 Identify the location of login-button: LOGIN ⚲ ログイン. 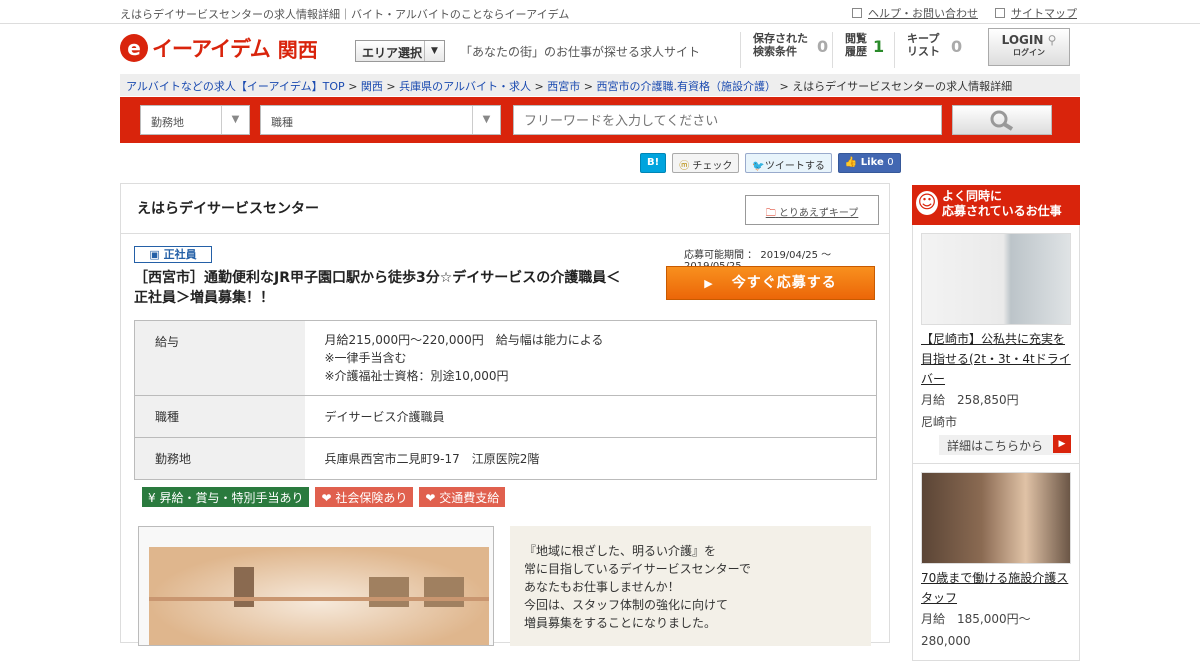
(1029, 47).